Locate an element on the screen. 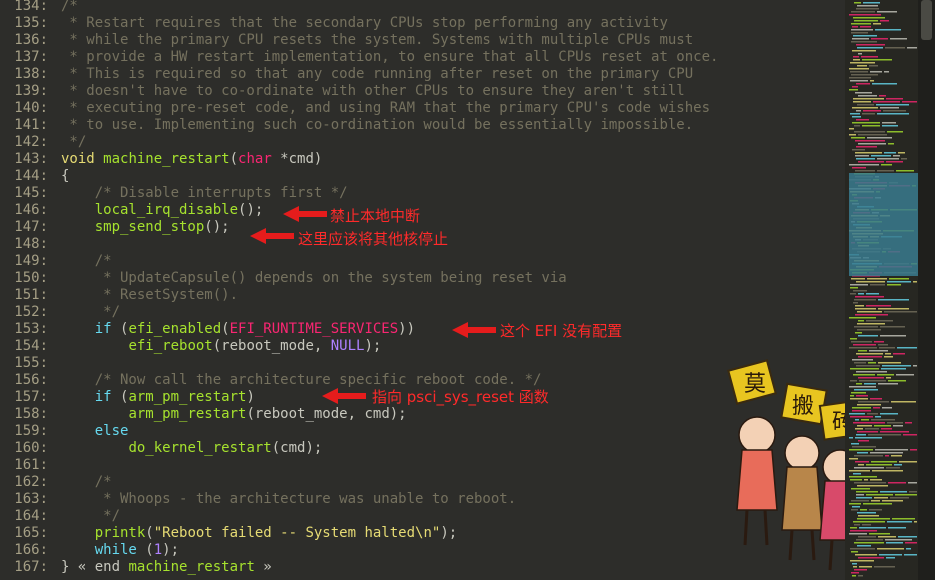 The image size is (935, 580). annotation-note: 指向 psci_sys_reset 函数 is located at coordinates (460, 397).